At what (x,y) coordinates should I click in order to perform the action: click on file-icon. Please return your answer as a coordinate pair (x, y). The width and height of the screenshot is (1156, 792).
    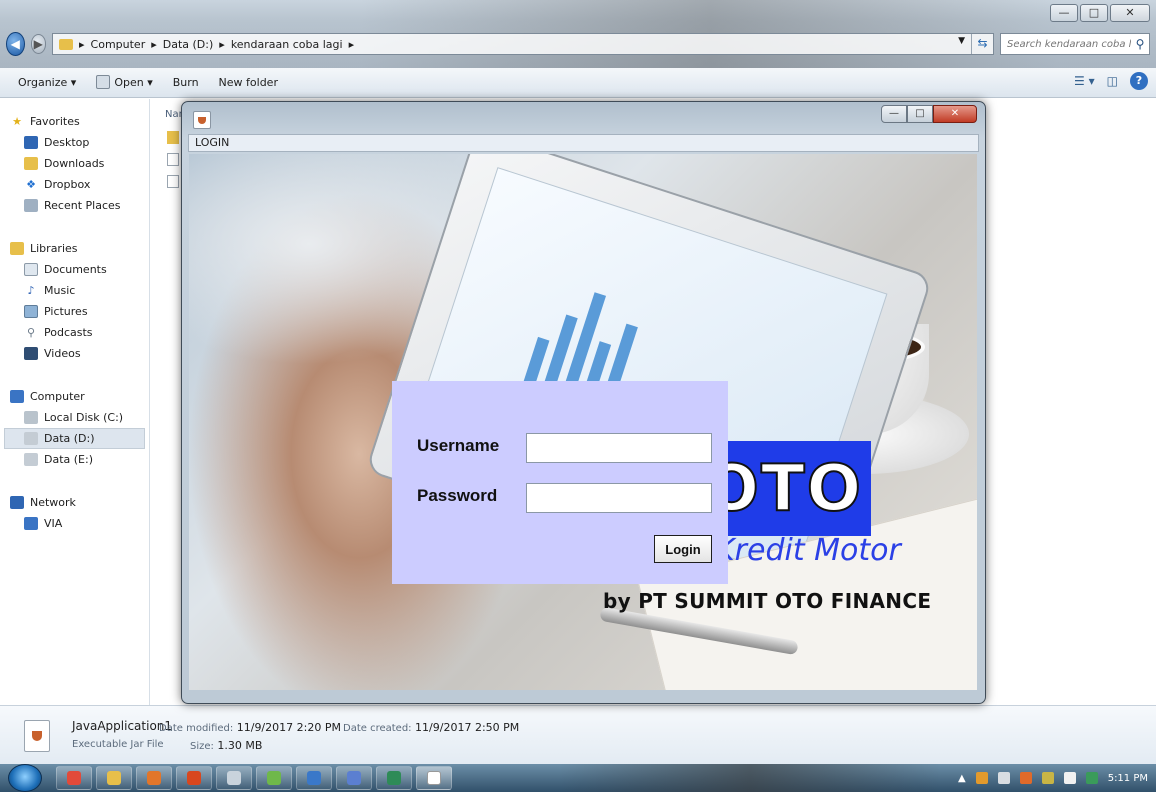
    Looking at the image, I should click on (173, 181).